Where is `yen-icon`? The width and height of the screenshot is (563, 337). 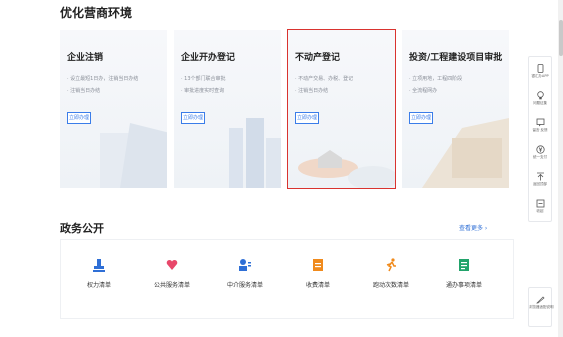
yen-icon is located at coordinates (540, 149).